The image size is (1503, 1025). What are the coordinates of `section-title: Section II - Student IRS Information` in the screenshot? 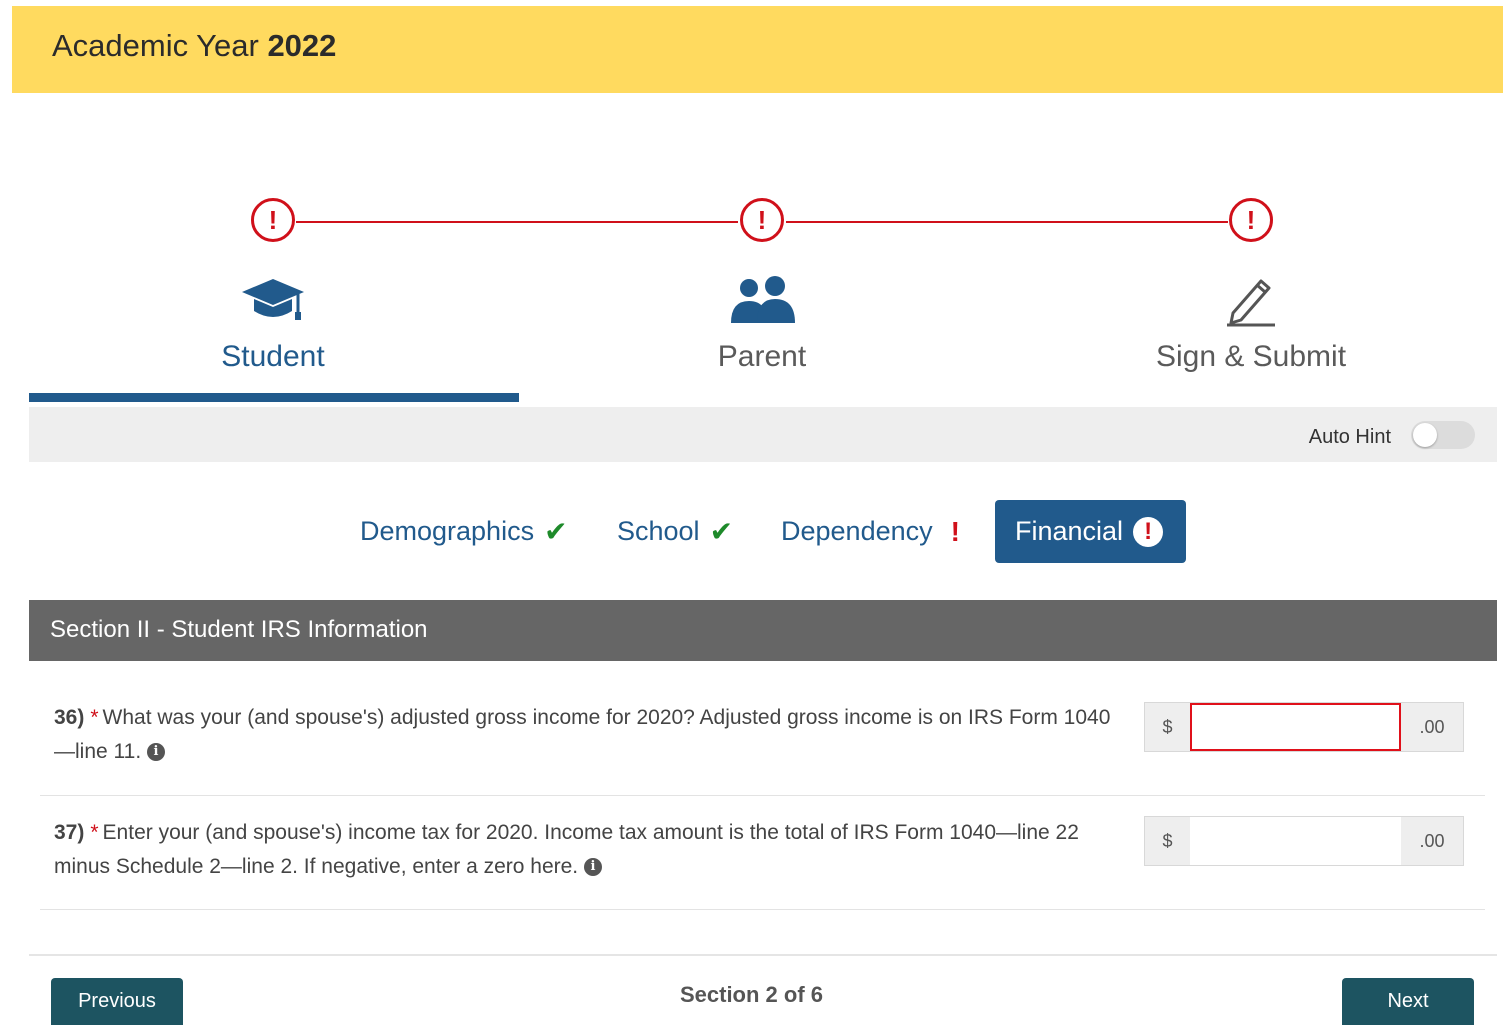 It's located at (239, 629).